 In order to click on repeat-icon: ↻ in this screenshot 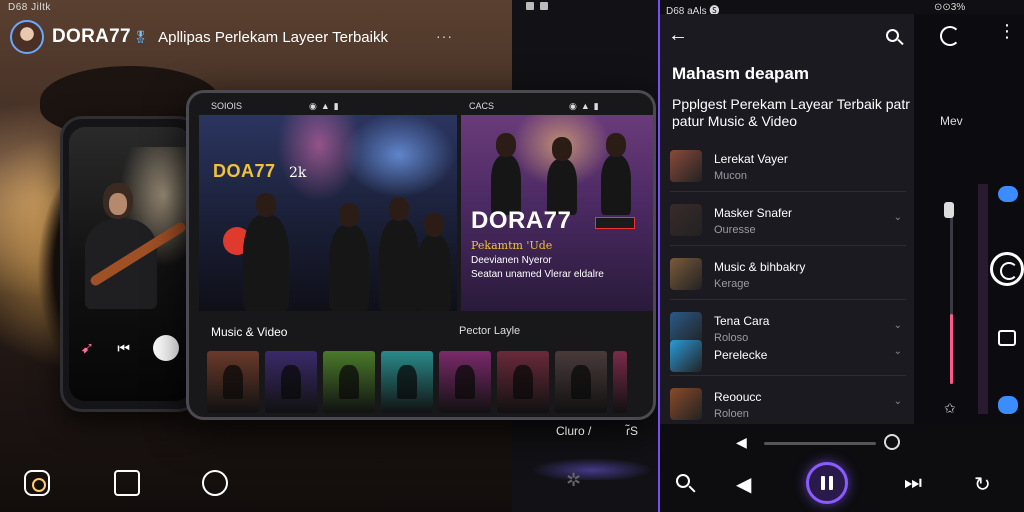, I will do `click(982, 484)`.